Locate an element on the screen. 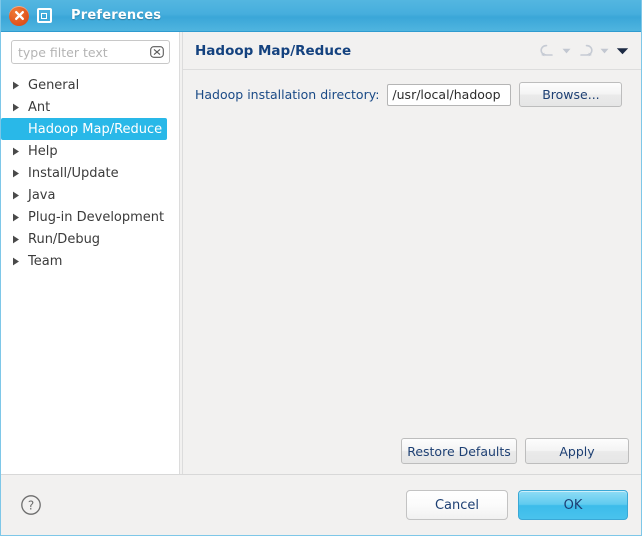 The width and height of the screenshot is (642, 536). clear-icon is located at coordinates (157, 52).